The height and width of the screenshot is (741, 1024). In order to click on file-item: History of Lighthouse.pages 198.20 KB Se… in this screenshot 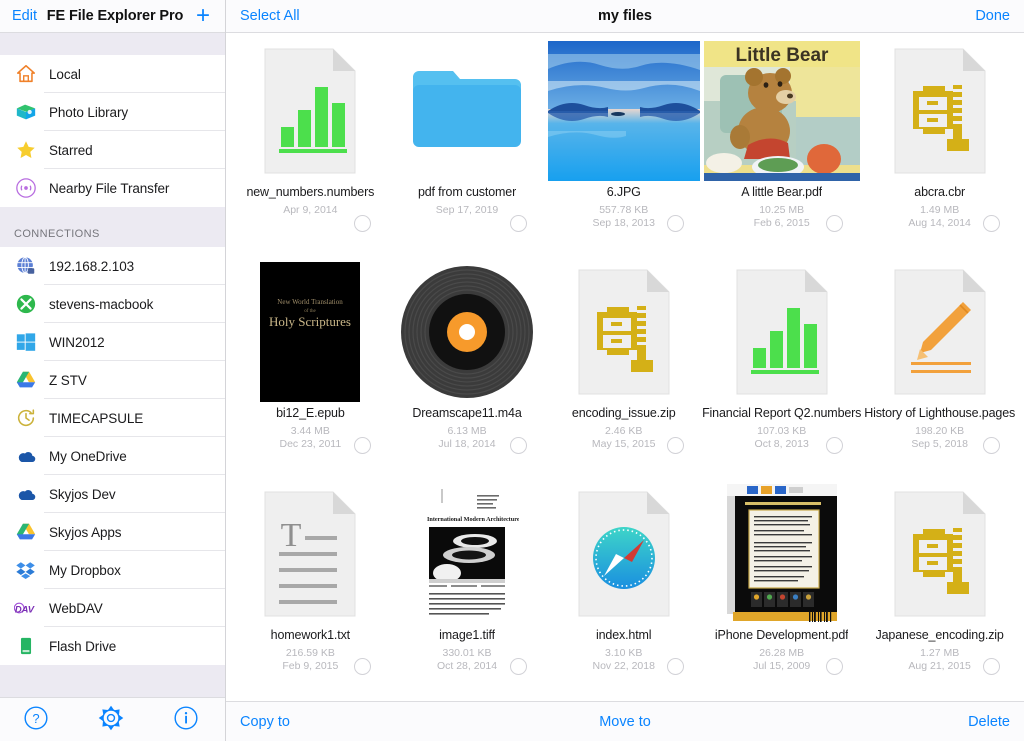, I will do `click(939, 368)`.